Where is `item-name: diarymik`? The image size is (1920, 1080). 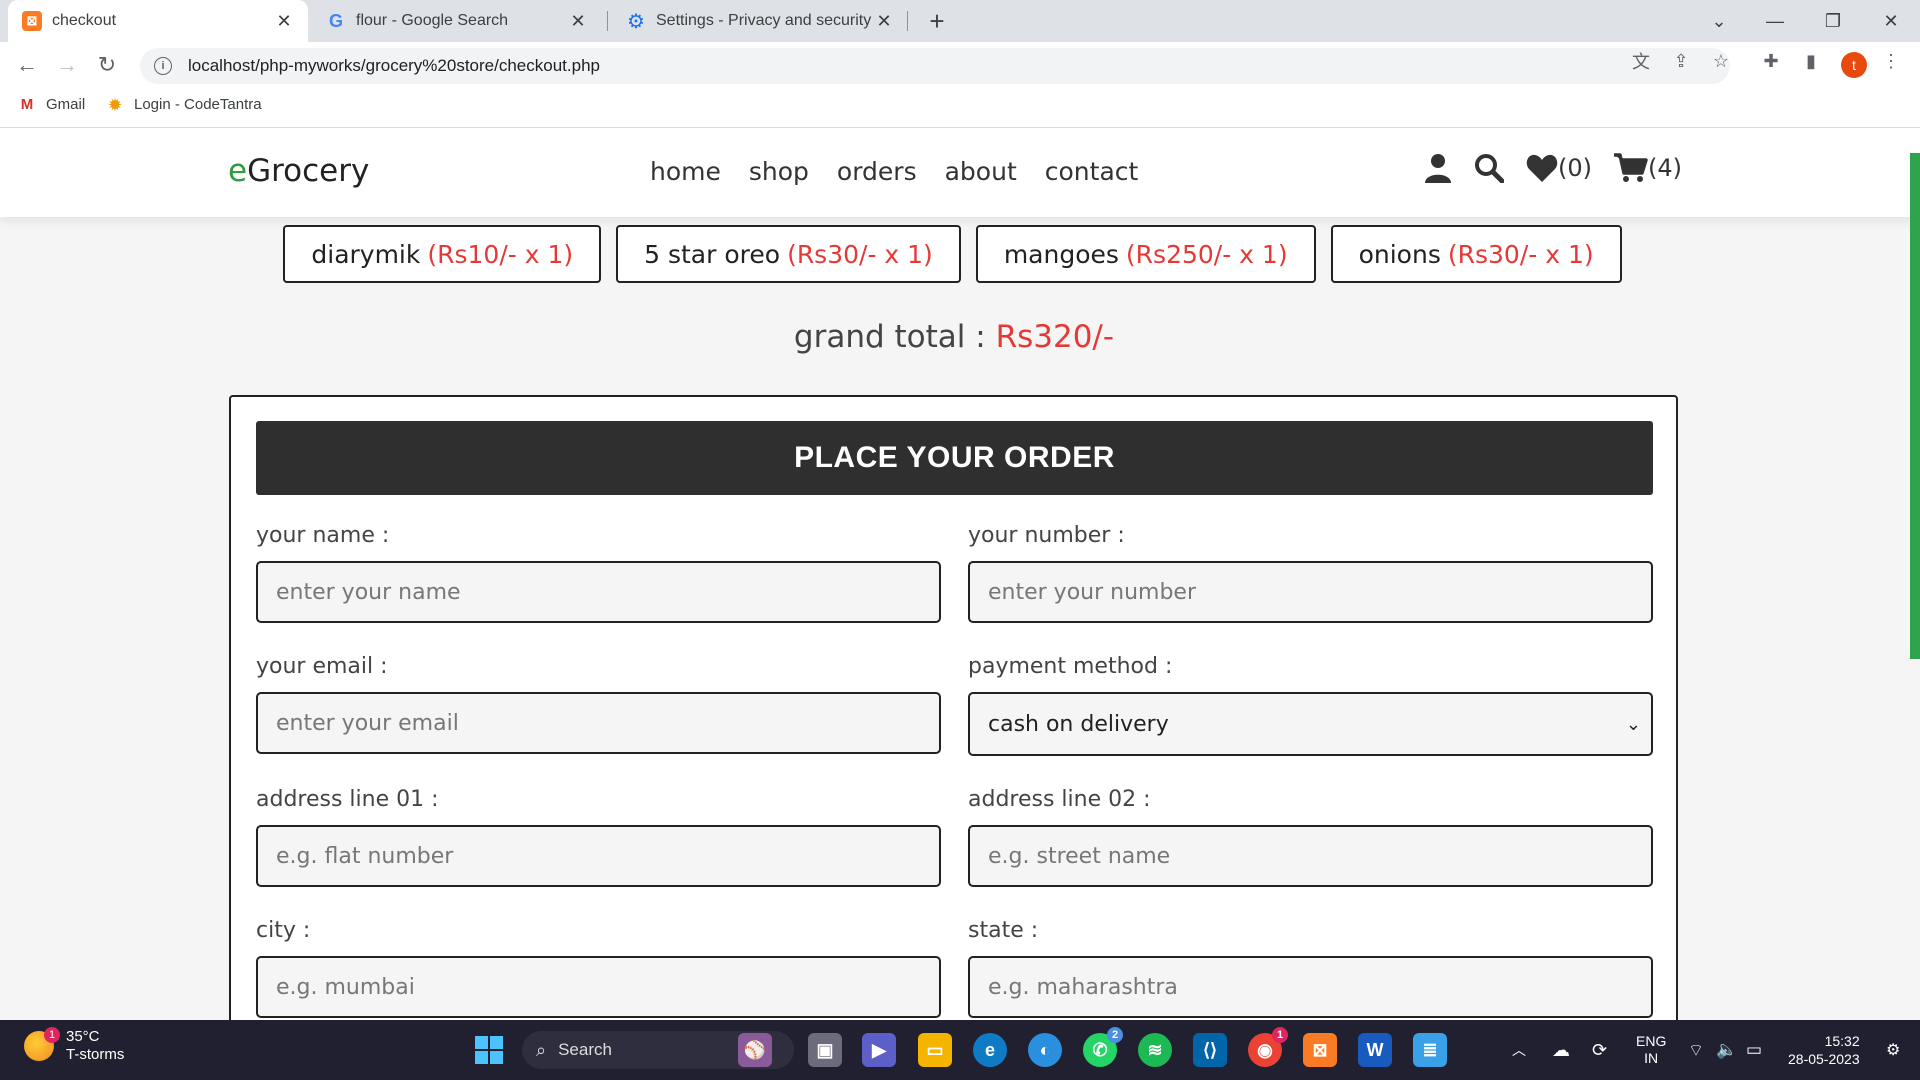
item-name: diarymik is located at coordinates (366, 254).